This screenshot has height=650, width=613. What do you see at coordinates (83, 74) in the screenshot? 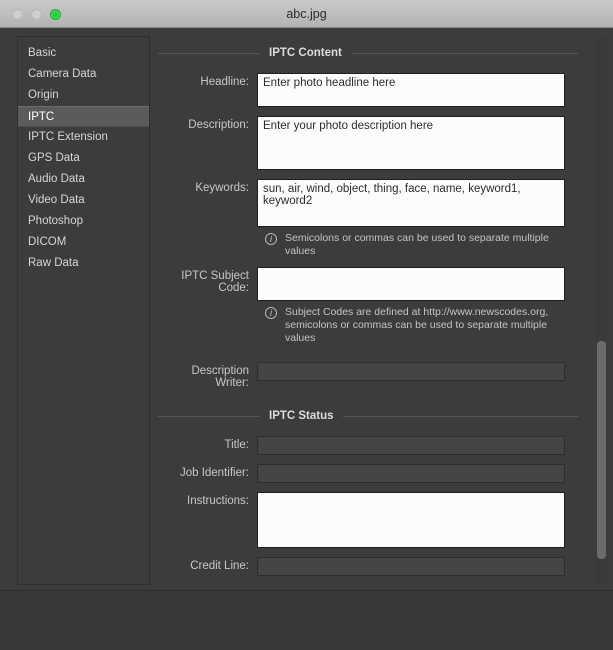
I see `sidebar-item-camera-data: Camera Data` at bounding box center [83, 74].